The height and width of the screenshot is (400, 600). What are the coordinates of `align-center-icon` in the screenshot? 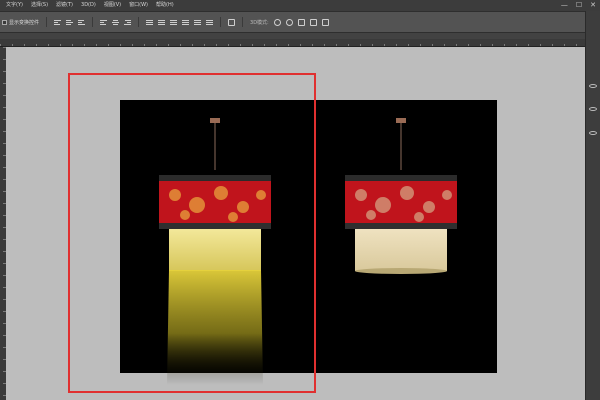 It's located at (116, 22).